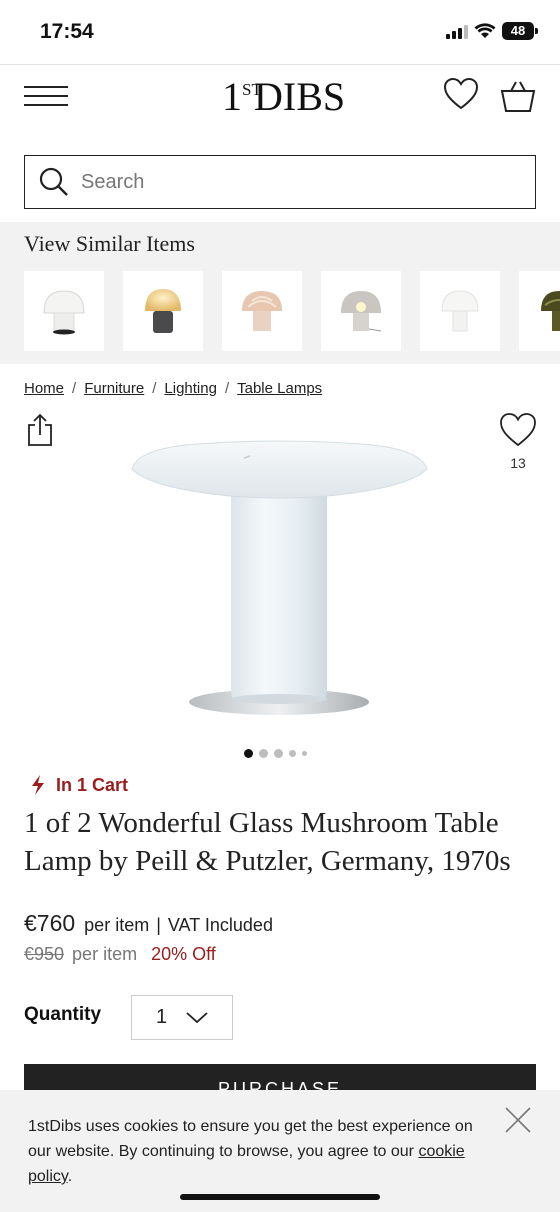 The width and height of the screenshot is (560, 1212). Describe the element at coordinates (44, 954) in the screenshot. I see `original-price: €950` at that location.